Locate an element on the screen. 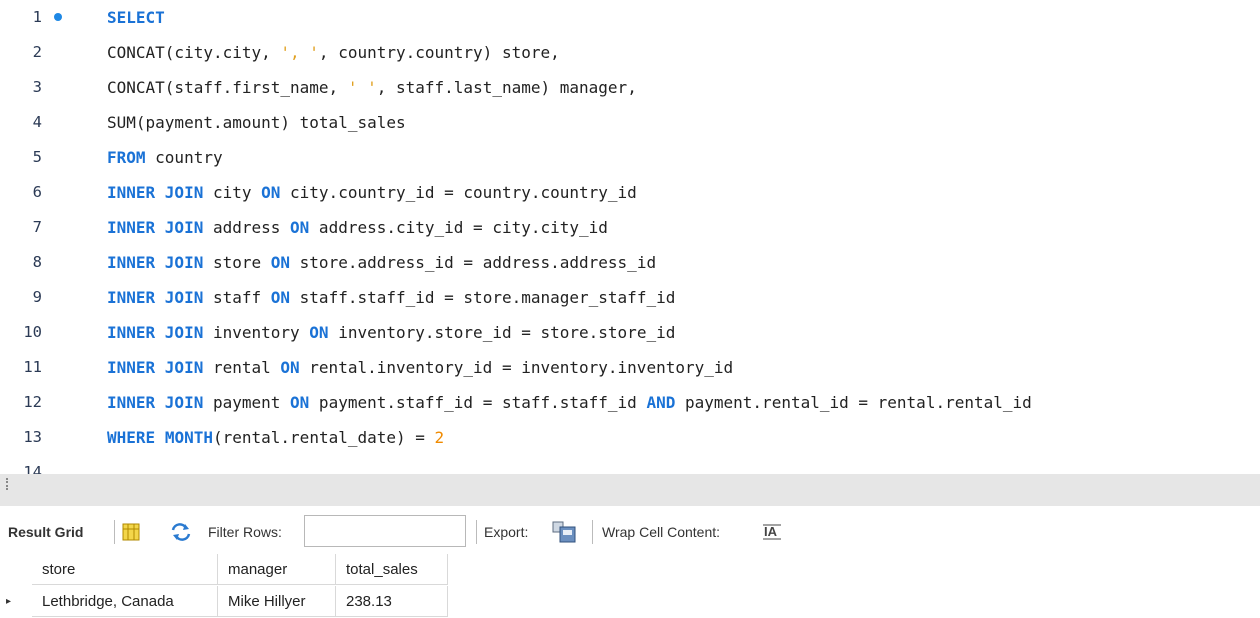 The image size is (1260, 618). grid-layout-icon is located at coordinates (131, 533).